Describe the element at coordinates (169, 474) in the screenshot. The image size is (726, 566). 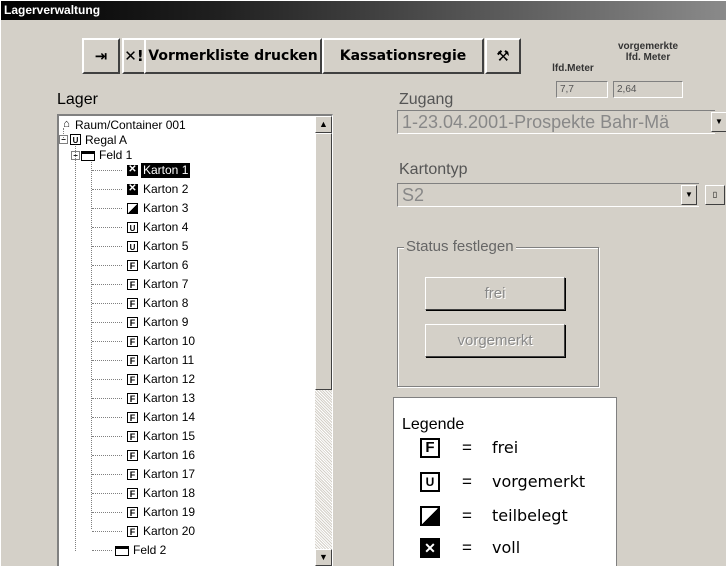
I see `tree-node-karton: Karton 17` at that location.